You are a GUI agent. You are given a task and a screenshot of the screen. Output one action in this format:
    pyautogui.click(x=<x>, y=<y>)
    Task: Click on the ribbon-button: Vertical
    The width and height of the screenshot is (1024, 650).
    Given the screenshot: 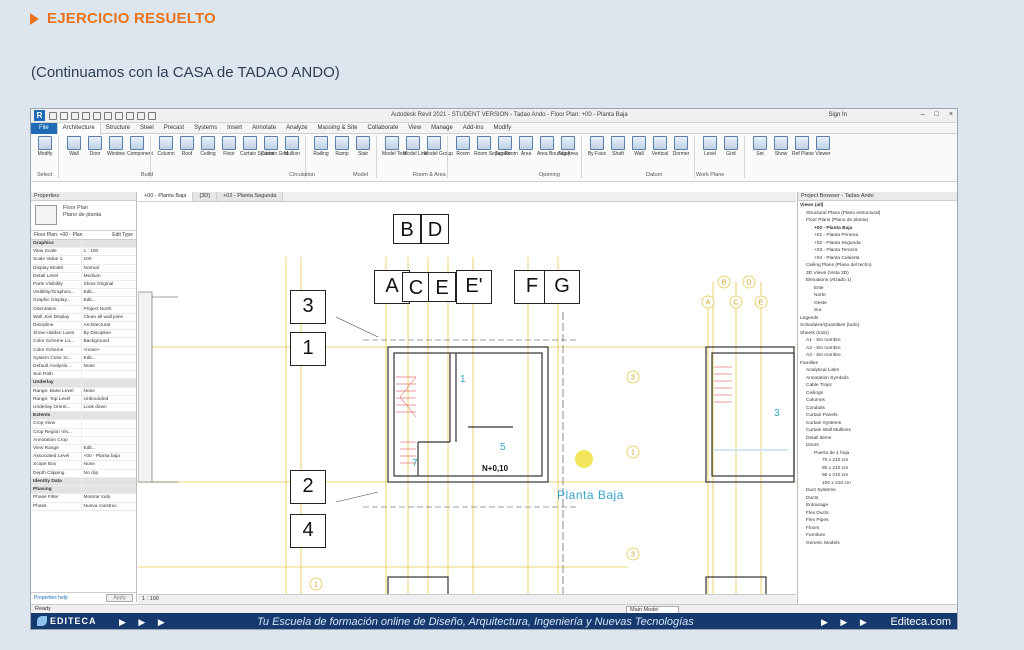 What is the action you would take?
    pyautogui.click(x=660, y=146)
    